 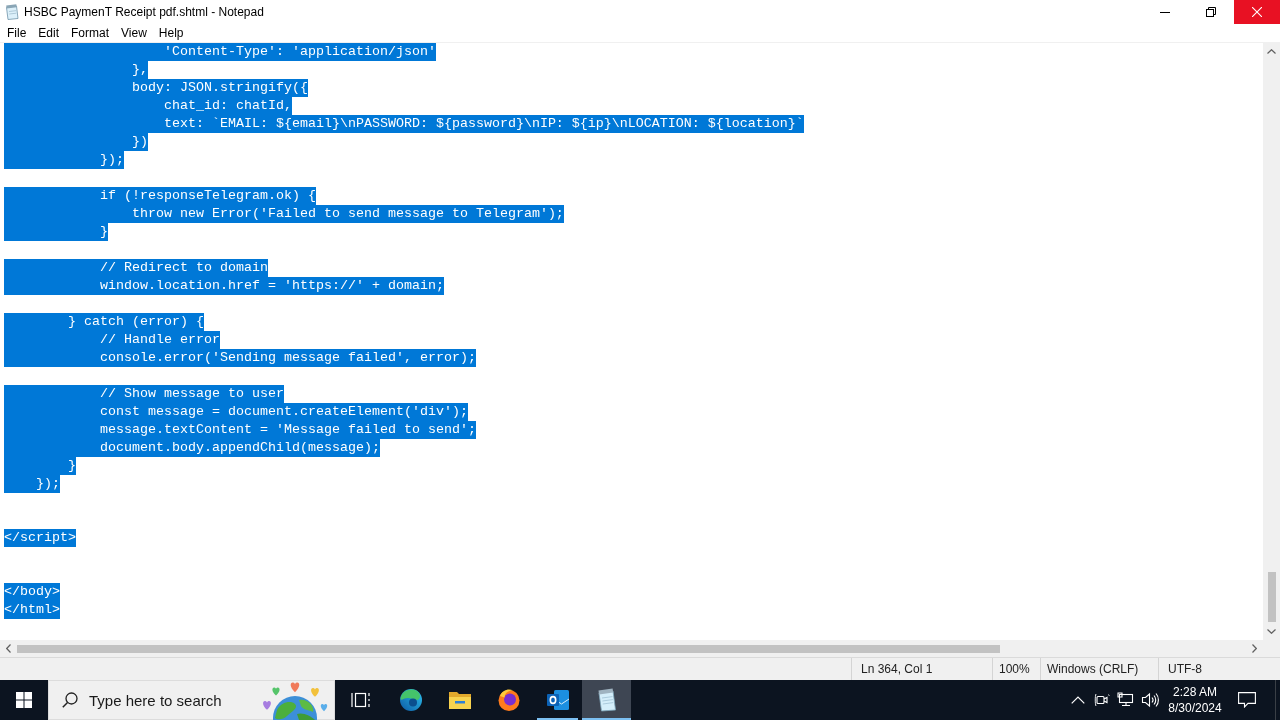 What do you see at coordinates (134, 33) in the screenshot?
I see `menu-item: View` at bounding box center [134, 33].